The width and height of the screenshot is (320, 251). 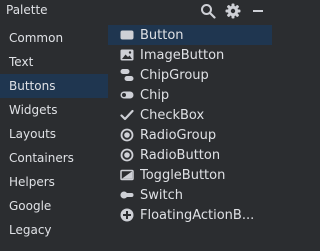 What do you see at coordinates (127, 135) in the screenshot?
I see `radio-group-icon` at bounding box center [127, 135].